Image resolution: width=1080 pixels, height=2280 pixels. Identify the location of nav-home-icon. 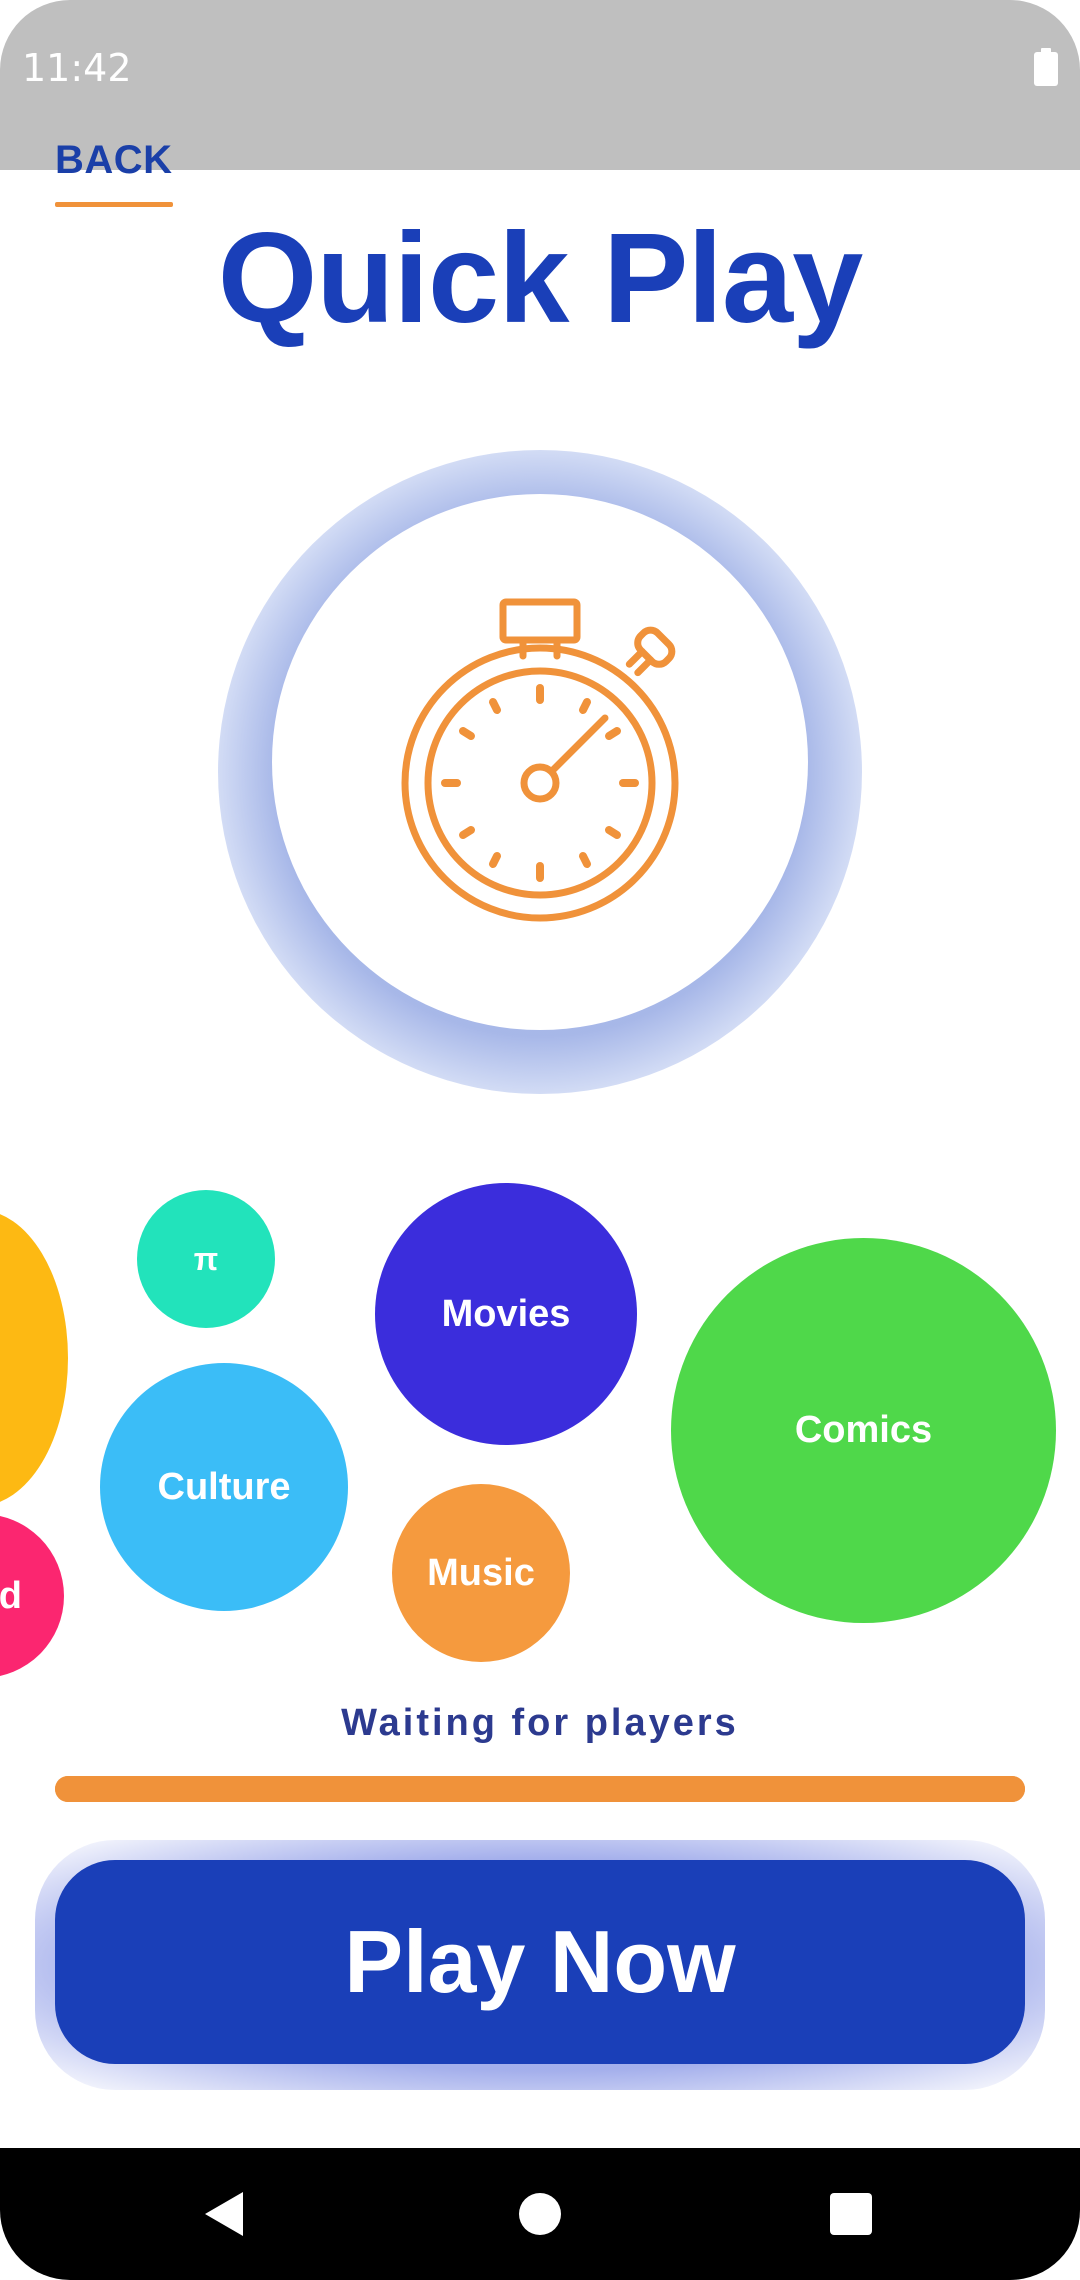
(540, 2214).